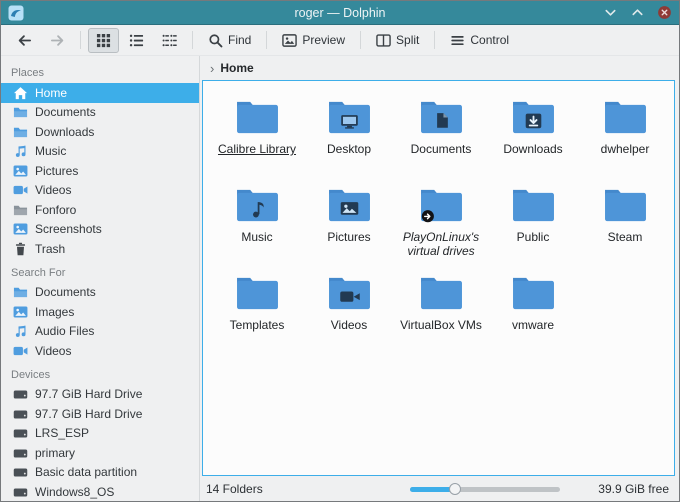 The image size is (680, 502). What do you see at coordinates (441, 117) in the screenshot?
I see `folder-documents-icon` at bounding box center [441, 117].